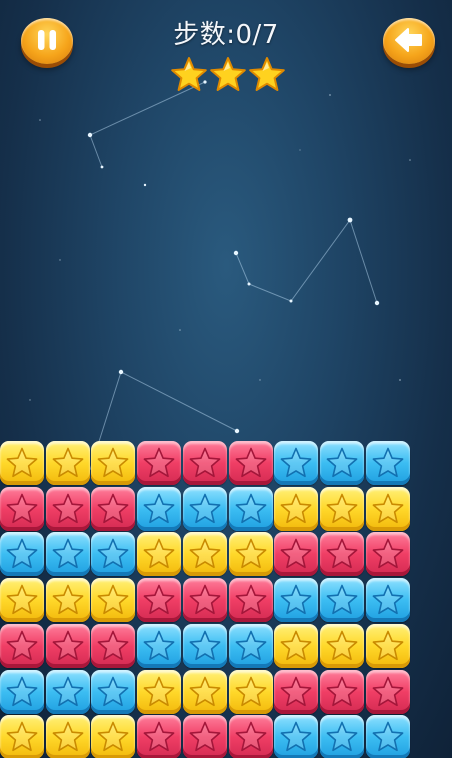  What do you see at coordinates (47, 41) in the screenshot?
I see `pause-button` at bounding box center [47, 41].